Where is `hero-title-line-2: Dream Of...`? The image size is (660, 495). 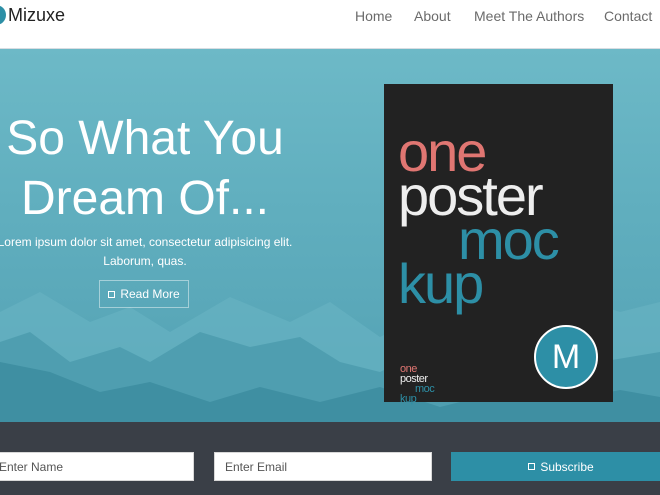 hero-title-line-2: Dream Of... is located at coordinates (145, 198).